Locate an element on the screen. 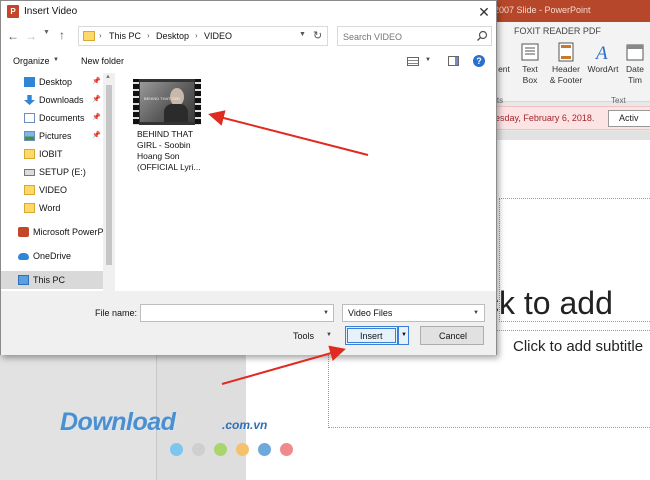 Image resolution: width=650 pixels, height=480 pixels. watermark-logo-text: Download is located at coordinates (118, 422).